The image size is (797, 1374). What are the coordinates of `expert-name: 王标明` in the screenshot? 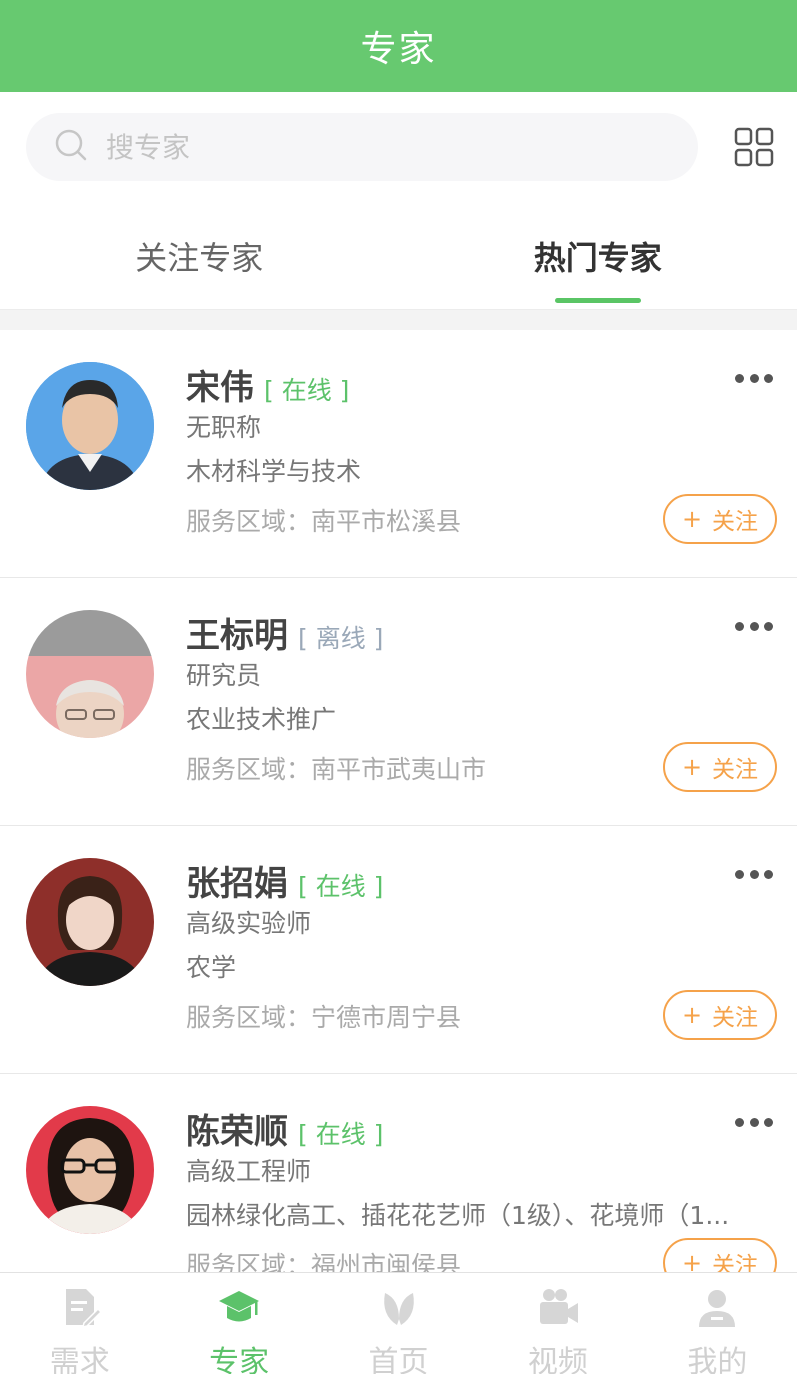 It's located at (237, 636).